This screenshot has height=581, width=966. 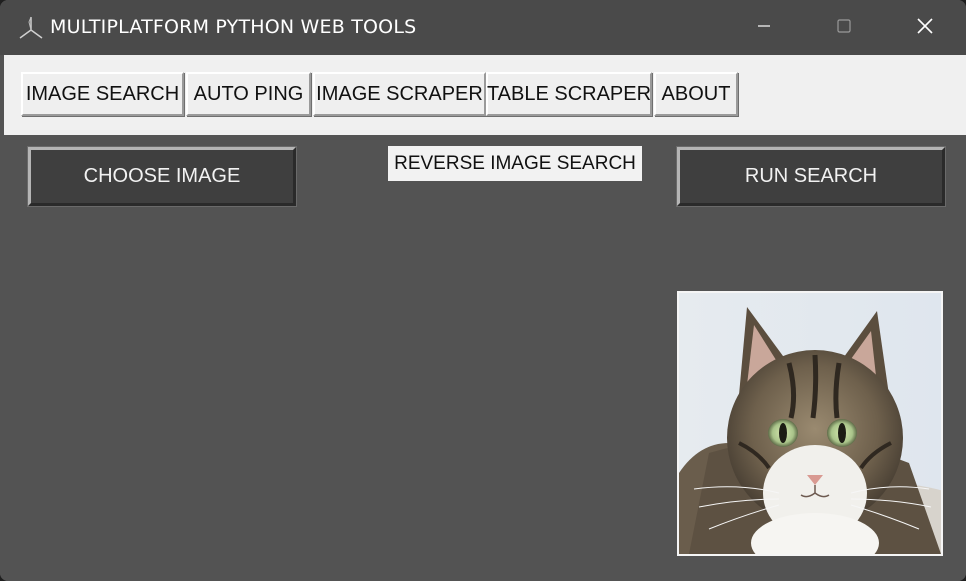 I want to click on minimize-button, so click(x=764, y=28).